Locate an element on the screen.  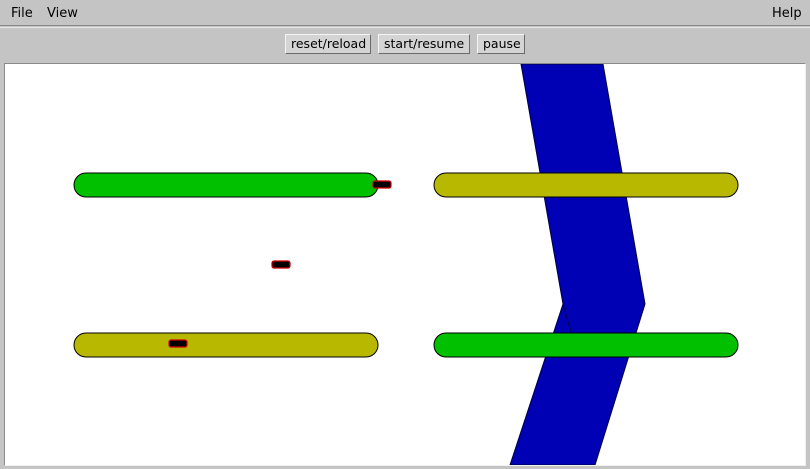
menu-bar: File View Help is located at coordinates (405, 13).